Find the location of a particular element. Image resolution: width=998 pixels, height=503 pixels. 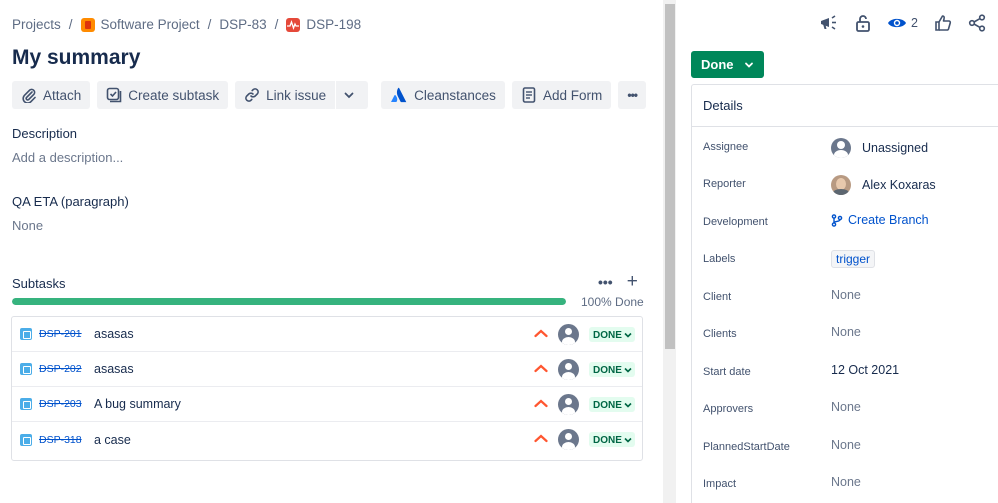

status-transition-button: Done is located at coordinates (727, 64).